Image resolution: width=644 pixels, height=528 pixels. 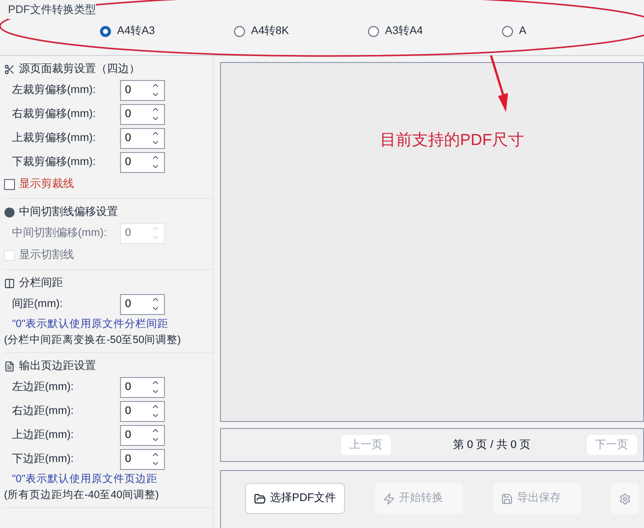 I want to click on document-icon, so click(x=9, y=366).